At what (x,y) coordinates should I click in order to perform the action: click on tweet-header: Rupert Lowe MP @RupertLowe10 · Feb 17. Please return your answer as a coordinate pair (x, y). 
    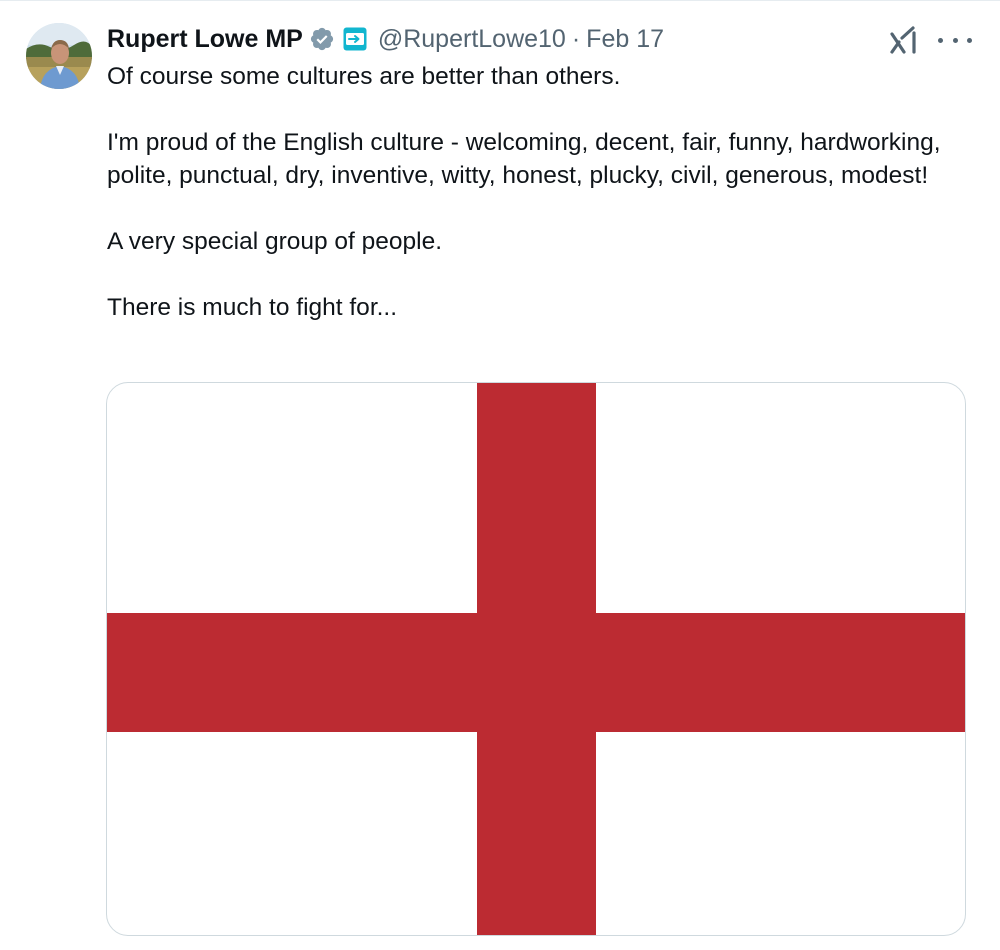
    Looking at the image, I should click on (537, 39).